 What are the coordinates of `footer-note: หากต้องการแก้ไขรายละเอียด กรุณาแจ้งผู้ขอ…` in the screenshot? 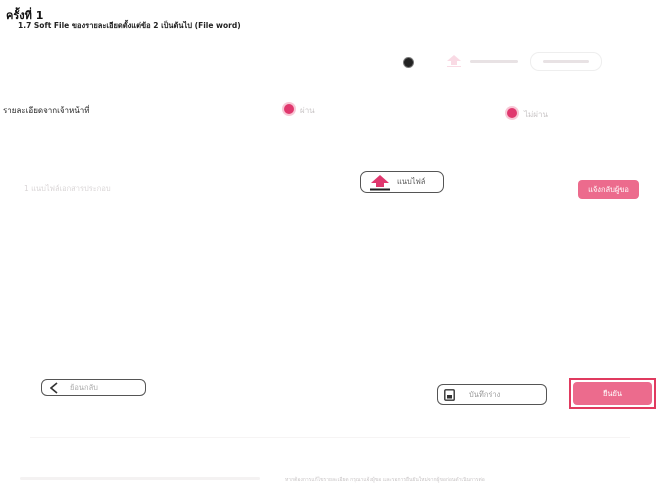 It's located at (385, 480).